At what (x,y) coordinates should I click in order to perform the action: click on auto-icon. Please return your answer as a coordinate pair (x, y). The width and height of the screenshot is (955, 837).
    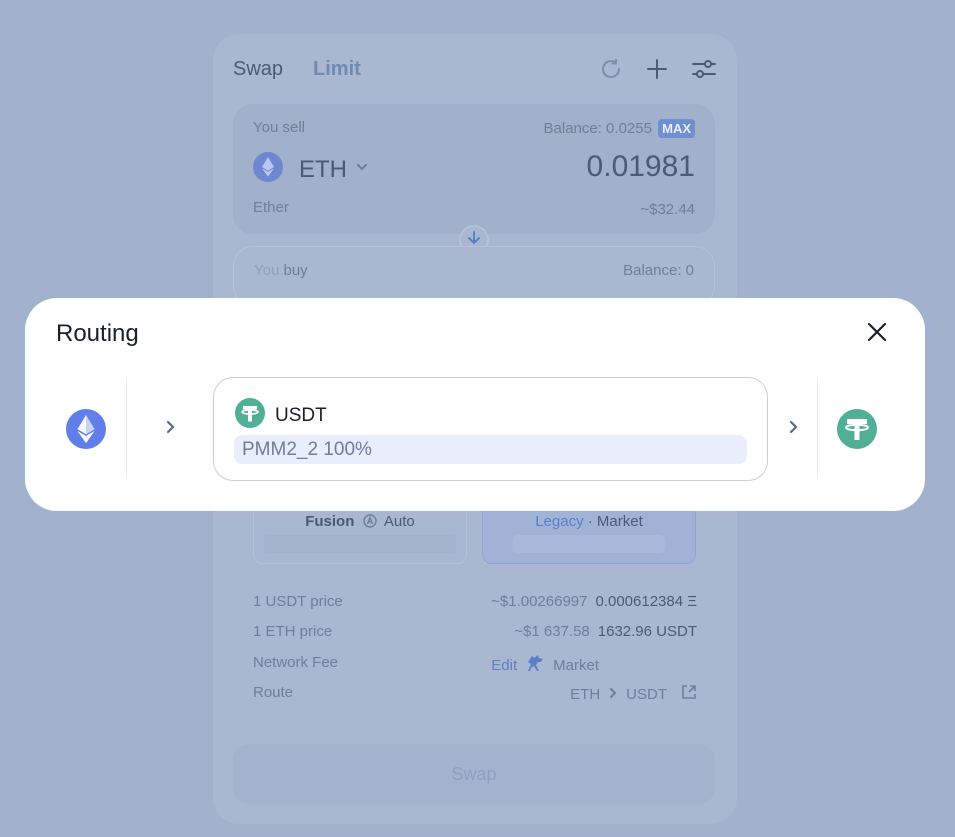
    Looking at the image, I should click on (369, 523).